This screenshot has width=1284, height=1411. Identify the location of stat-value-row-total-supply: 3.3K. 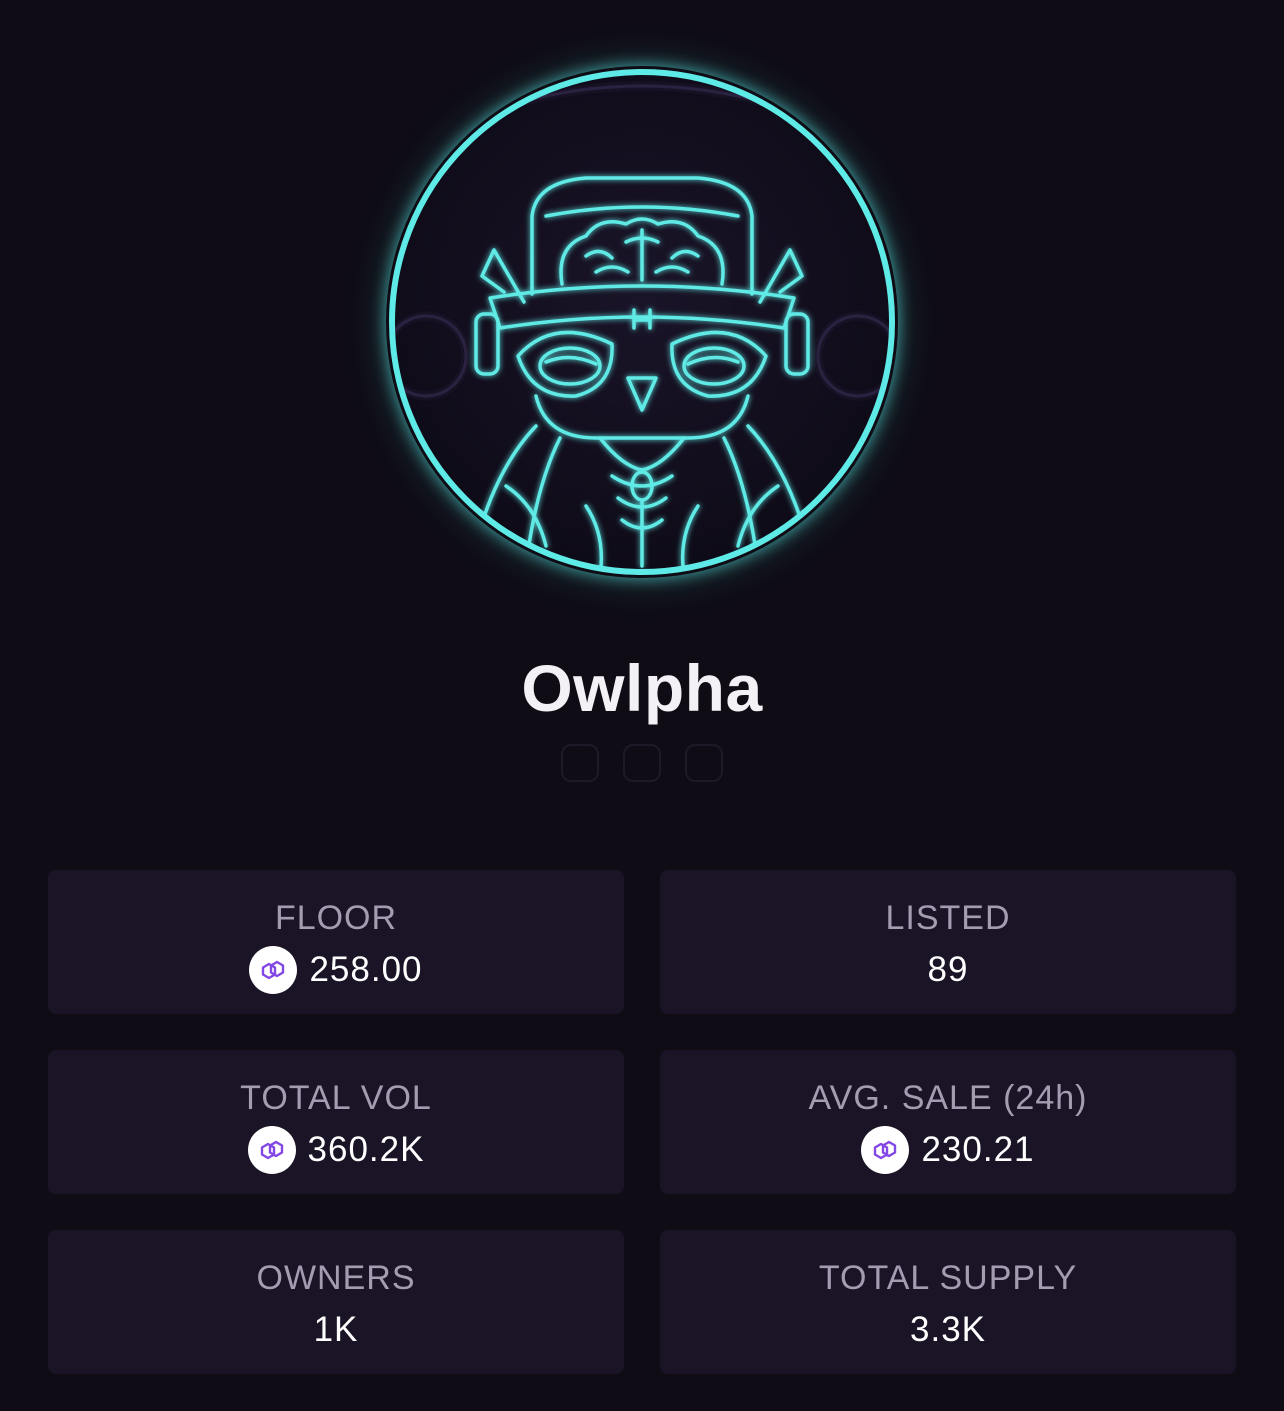
(948, 1330).